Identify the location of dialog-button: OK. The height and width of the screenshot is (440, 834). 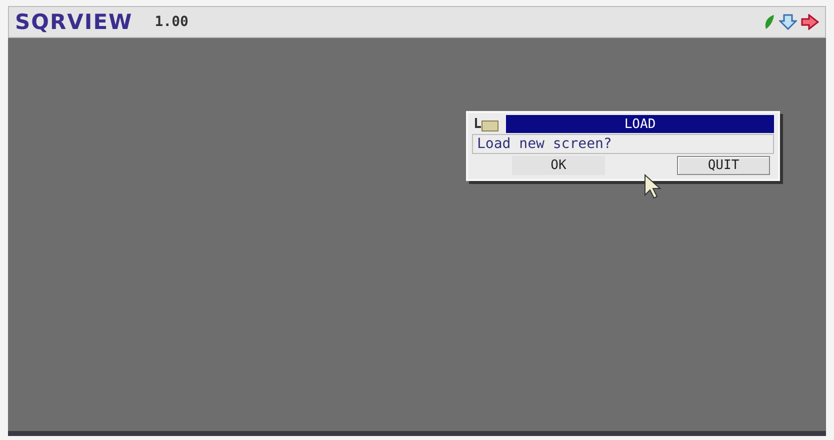
(558, 165).